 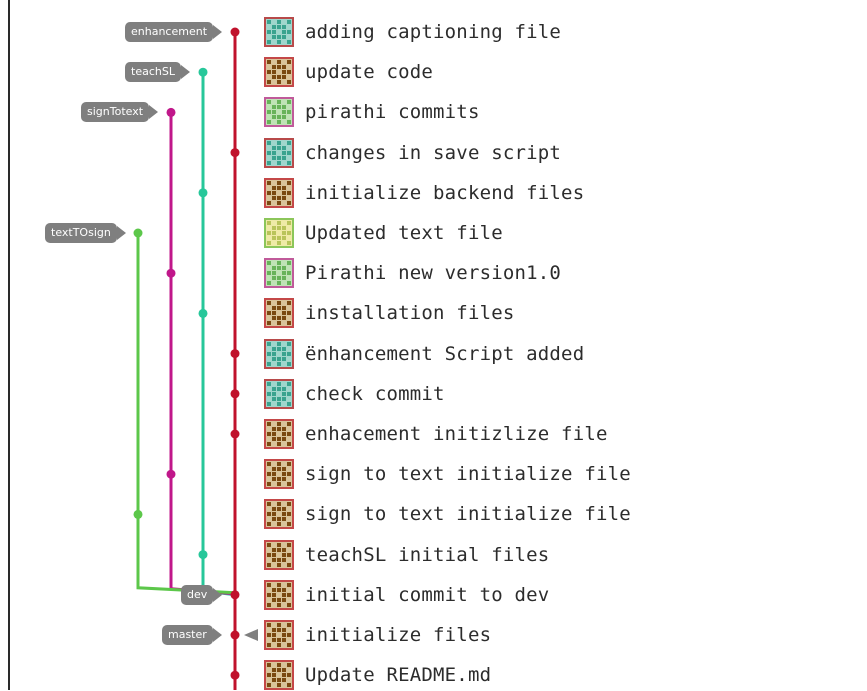 What do you see at coordinates (115, 112) in the screenshot?
I see `branch-tag-signTotext: signTotext` at bounding box center [115, 112].